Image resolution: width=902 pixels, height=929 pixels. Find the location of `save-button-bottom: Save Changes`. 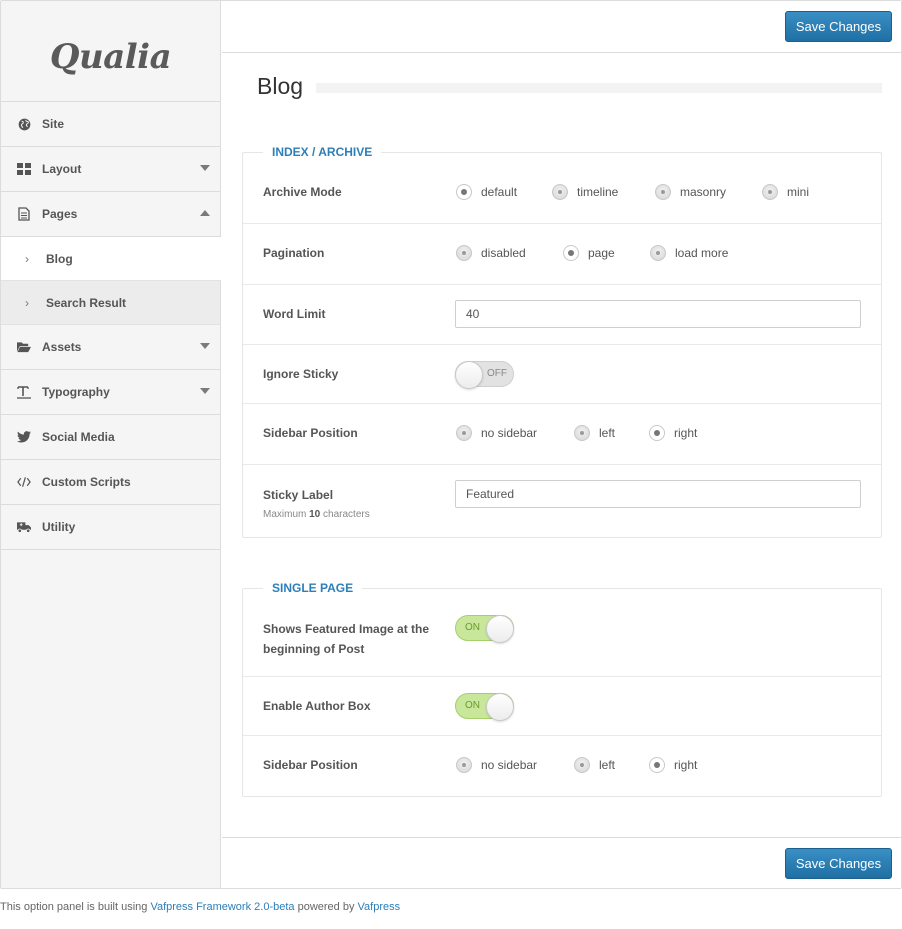

save-button-bottom: Save Changes is located at coordinates (838, 863).